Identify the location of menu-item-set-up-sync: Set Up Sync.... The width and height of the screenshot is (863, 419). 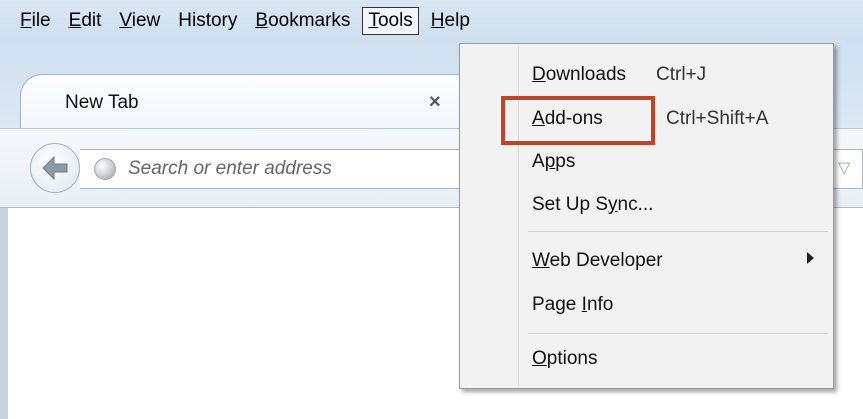
(592, 205).